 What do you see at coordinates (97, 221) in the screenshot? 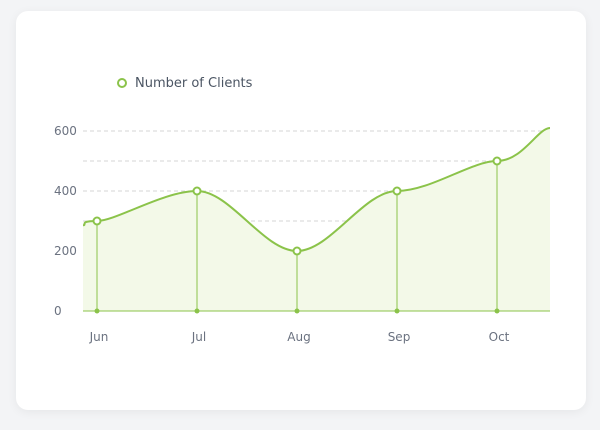
I see `data-point-jun` at bounding box center [97, 221].